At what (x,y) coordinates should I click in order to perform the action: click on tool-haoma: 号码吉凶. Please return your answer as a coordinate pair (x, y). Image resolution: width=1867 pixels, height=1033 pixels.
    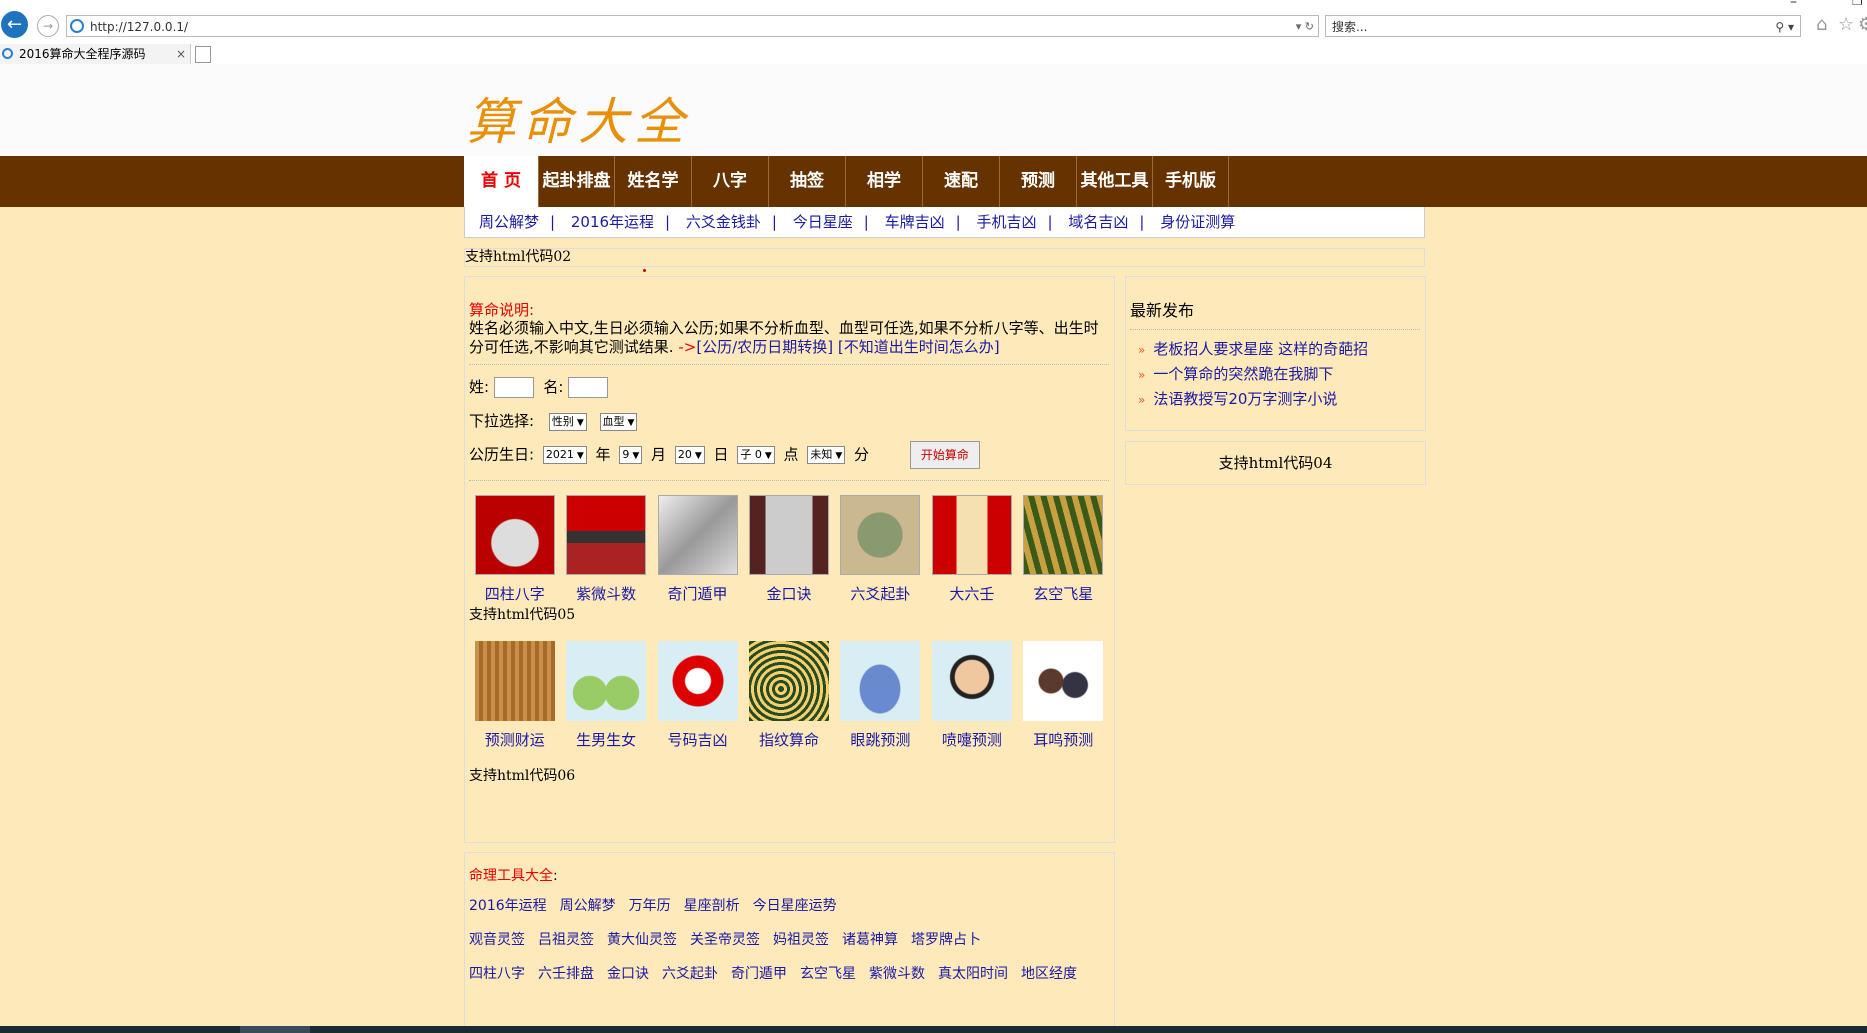
    Looking at the image, I should click on (697, 695).